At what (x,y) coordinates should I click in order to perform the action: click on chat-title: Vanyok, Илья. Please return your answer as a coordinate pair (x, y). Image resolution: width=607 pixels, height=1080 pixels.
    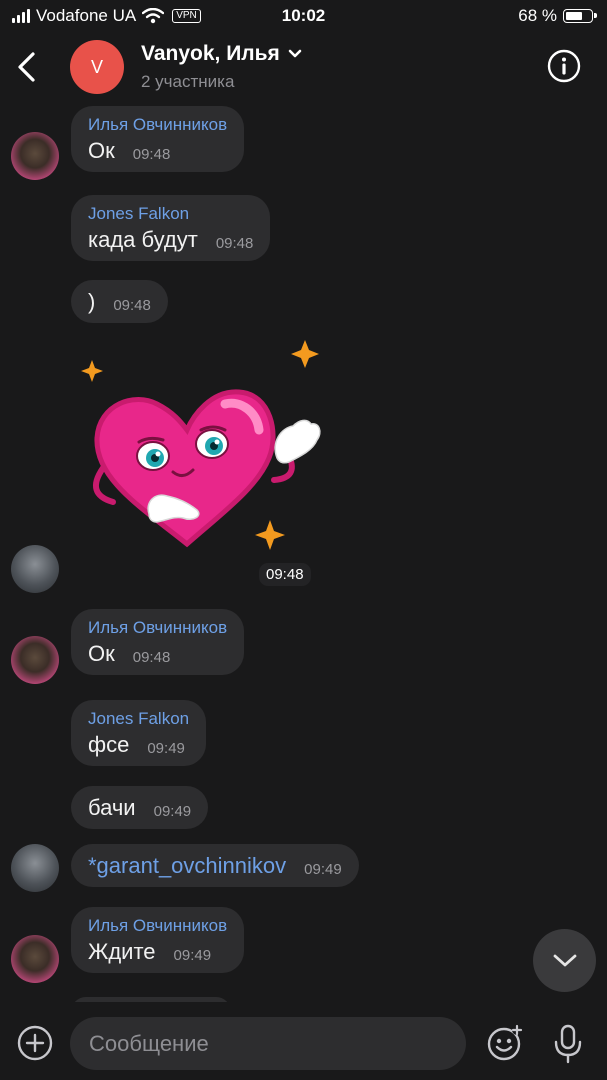
    Looking at the image, I should click on (221, 54).